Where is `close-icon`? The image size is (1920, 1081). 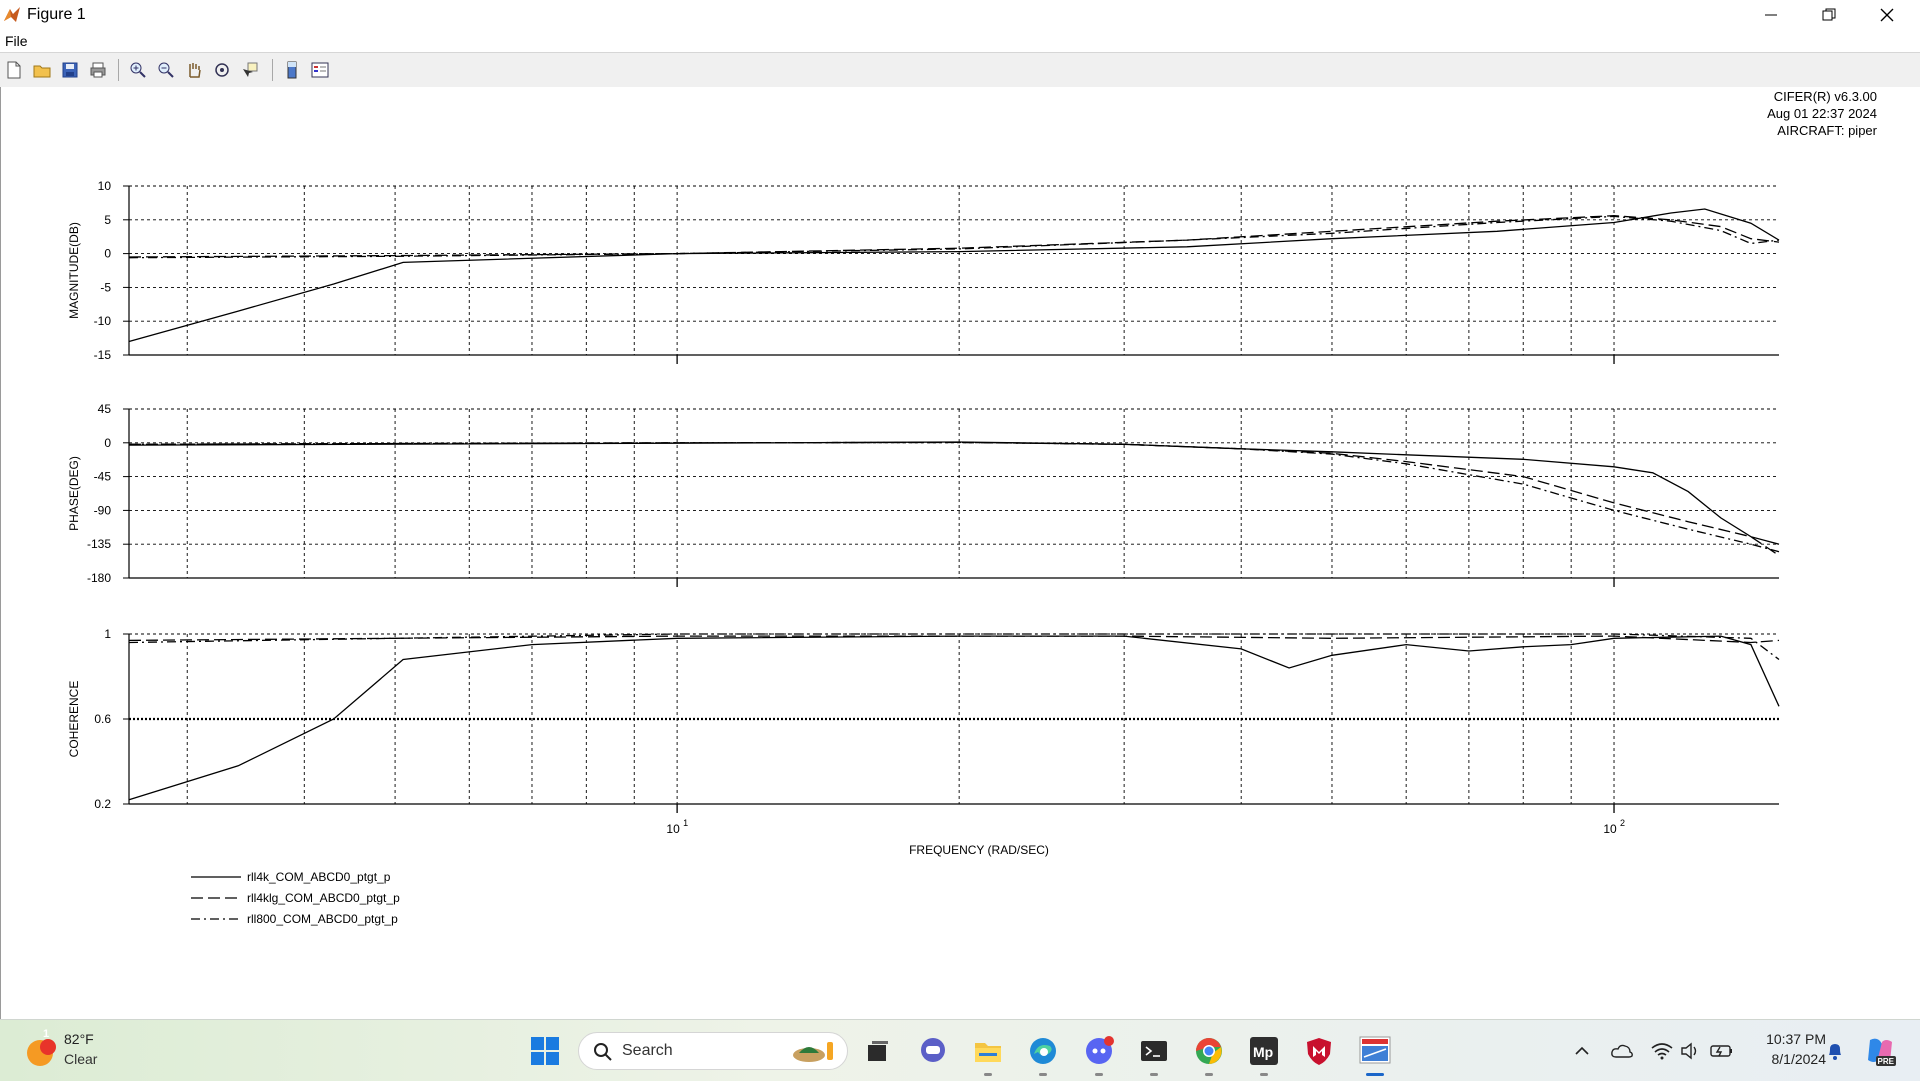 close-icon is located at coordinates (1887, 15).